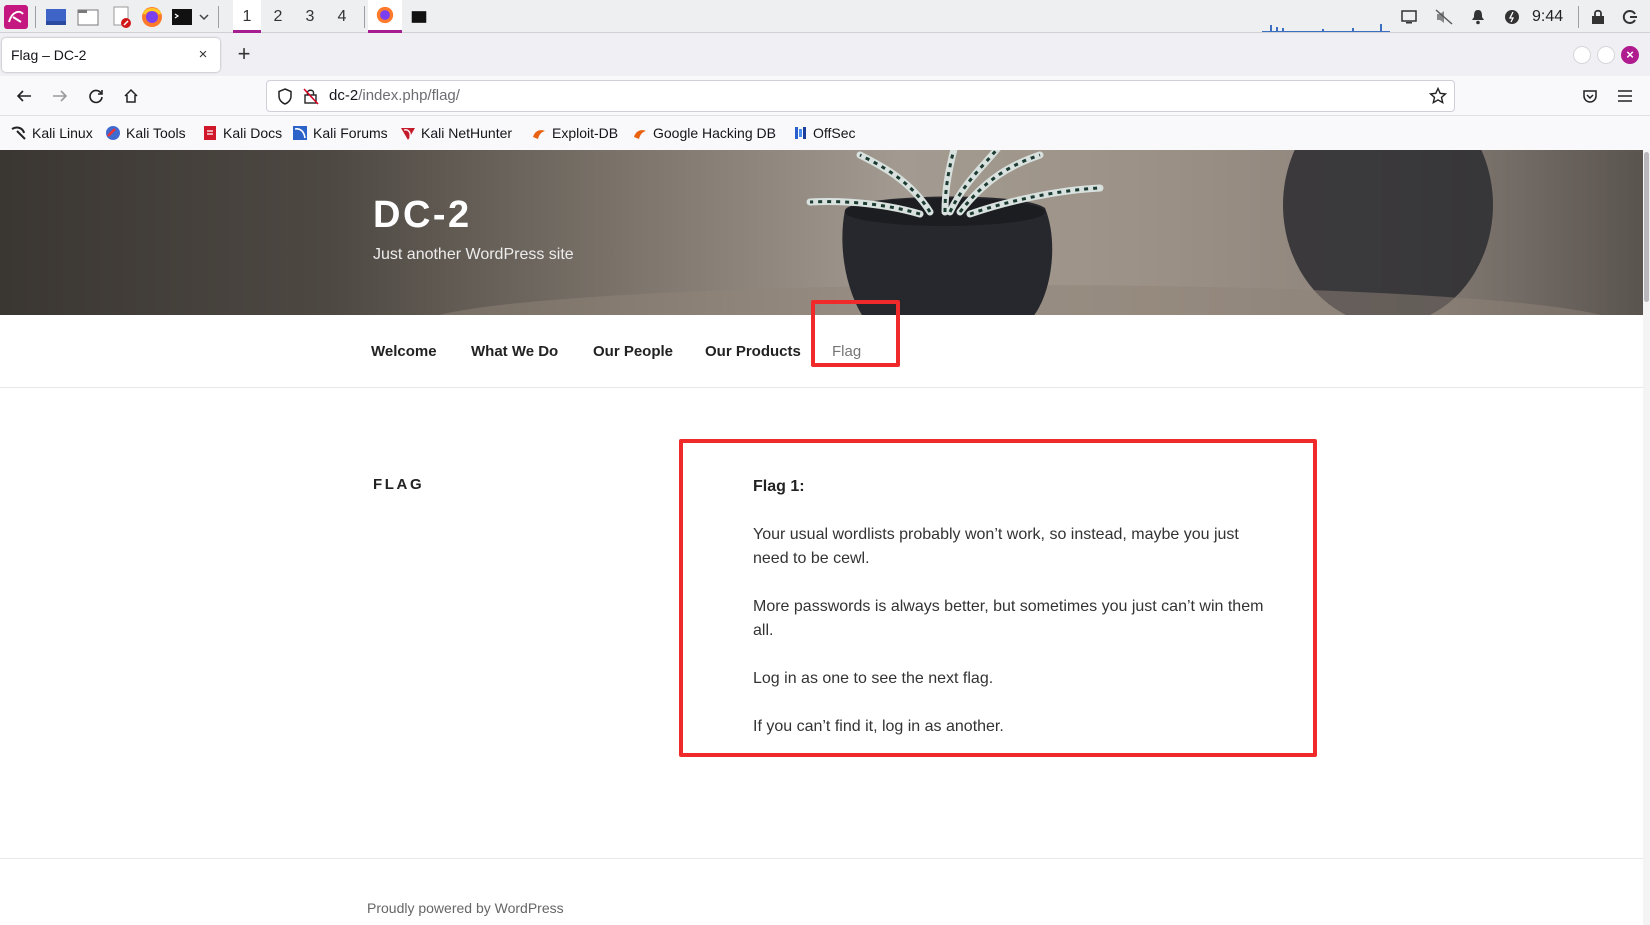  I want to click on footer-divider, so click(821, 858).